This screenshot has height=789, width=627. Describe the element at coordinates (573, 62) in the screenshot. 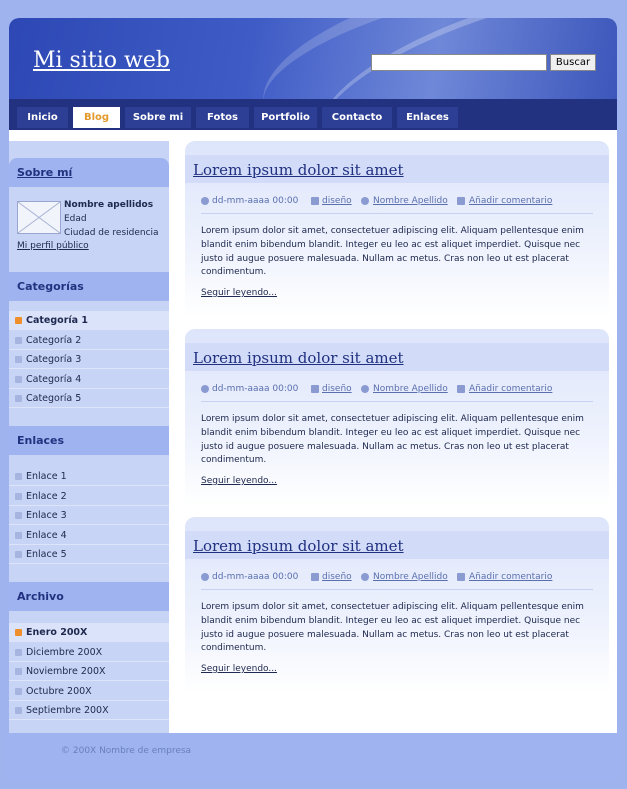

I see `search-button: Buscar` at that location.